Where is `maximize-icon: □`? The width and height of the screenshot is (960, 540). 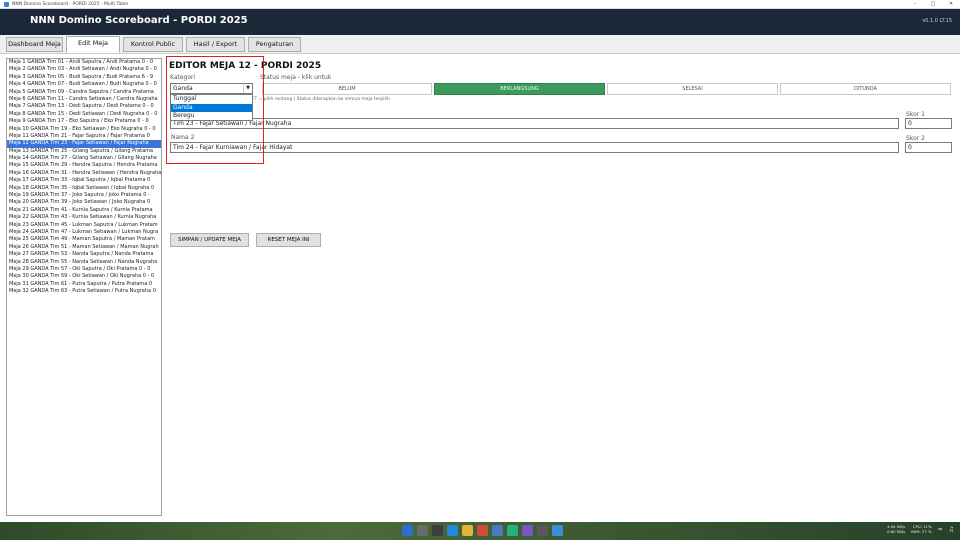
maximize-icon: □ is located at coordinates (933, 4).